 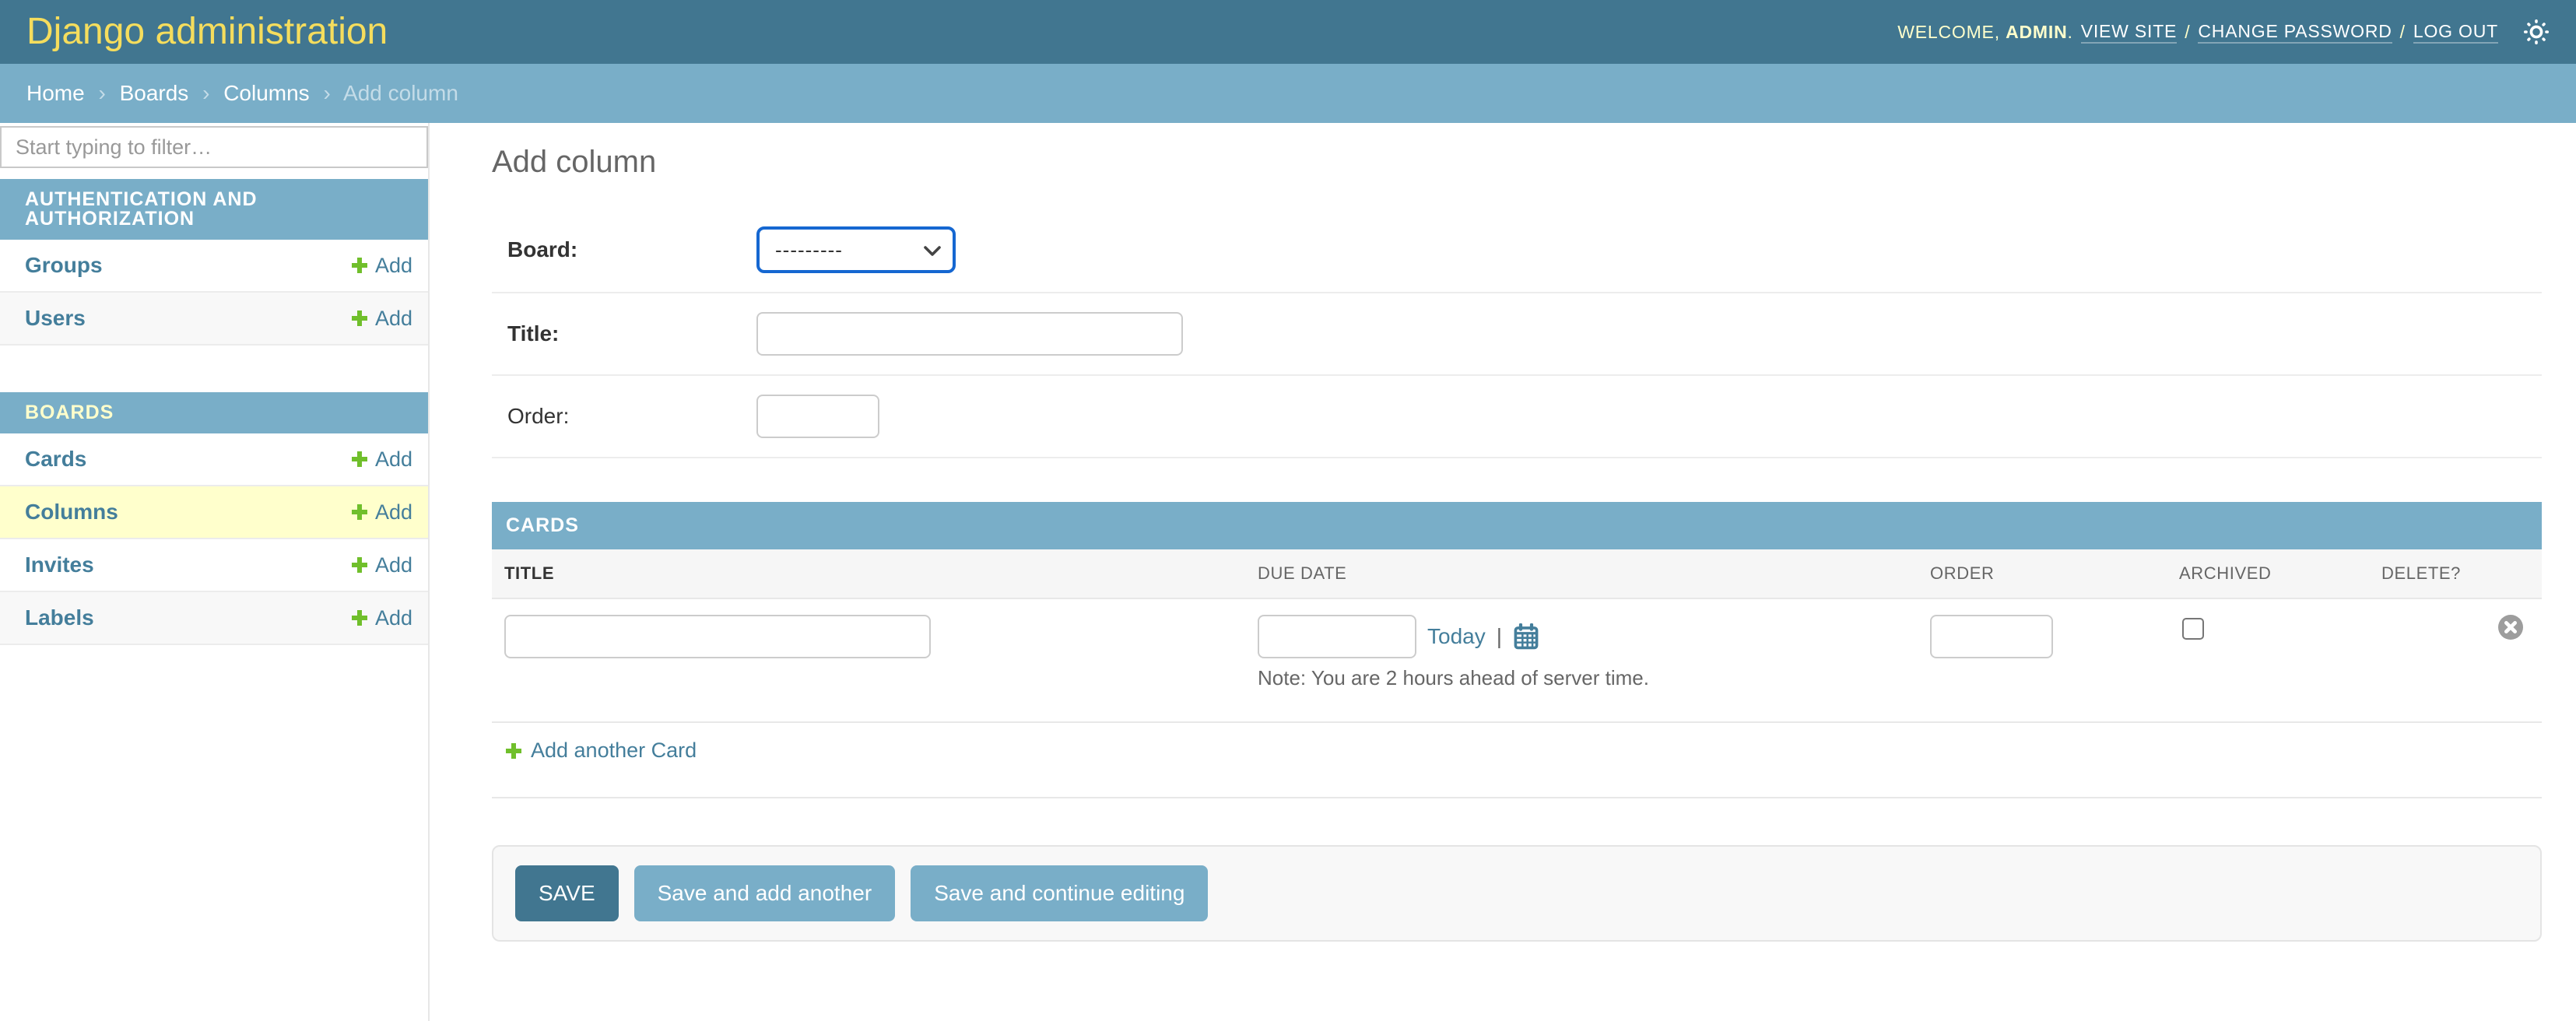 I want to click on add-invite-button: Add, so click(x=381, y=565).